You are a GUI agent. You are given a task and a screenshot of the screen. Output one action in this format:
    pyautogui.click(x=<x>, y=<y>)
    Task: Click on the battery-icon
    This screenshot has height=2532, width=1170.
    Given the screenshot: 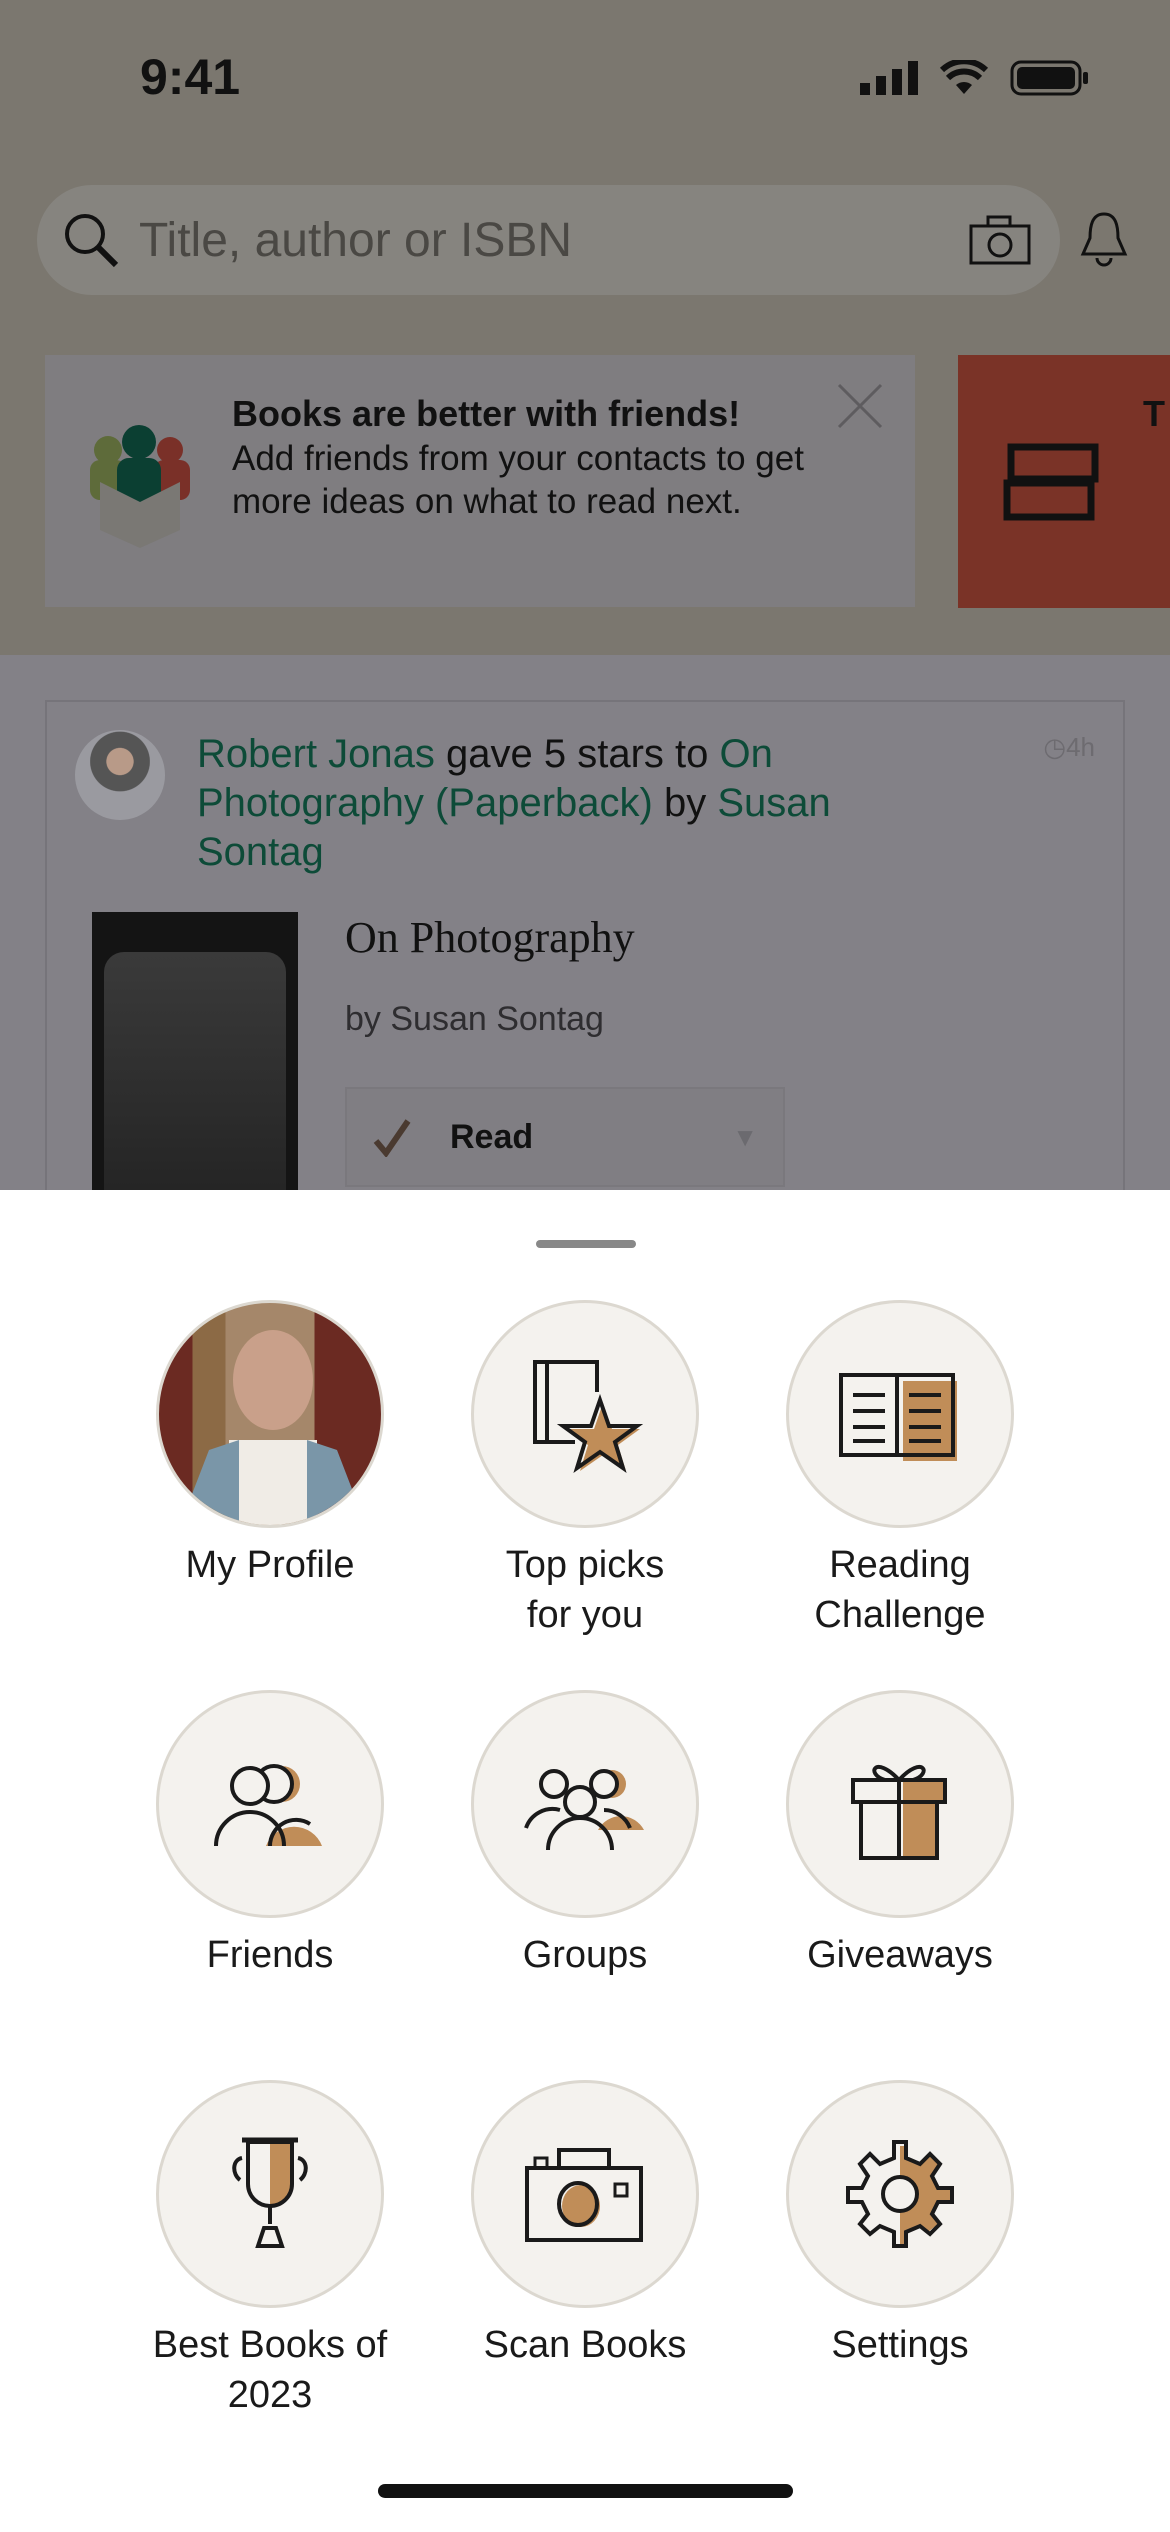 What is the action you would take?
    pyautogui.click(x=1049, y=78)
    